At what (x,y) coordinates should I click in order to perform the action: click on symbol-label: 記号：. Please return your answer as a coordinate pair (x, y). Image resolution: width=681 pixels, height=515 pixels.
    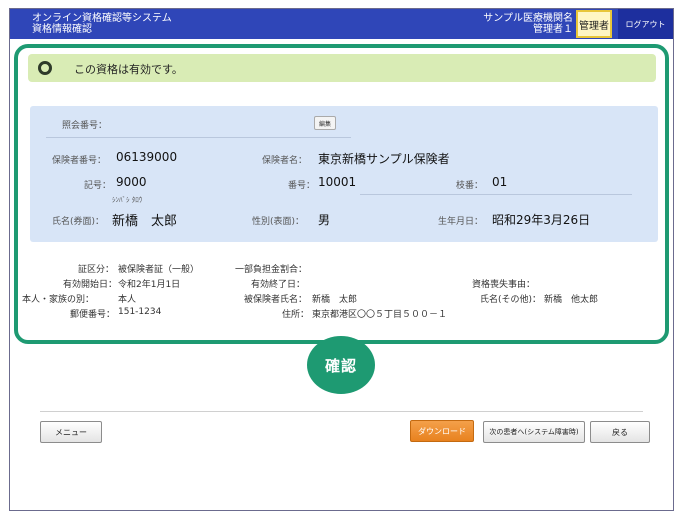
    Looking at the image, I should click on (98, 186).